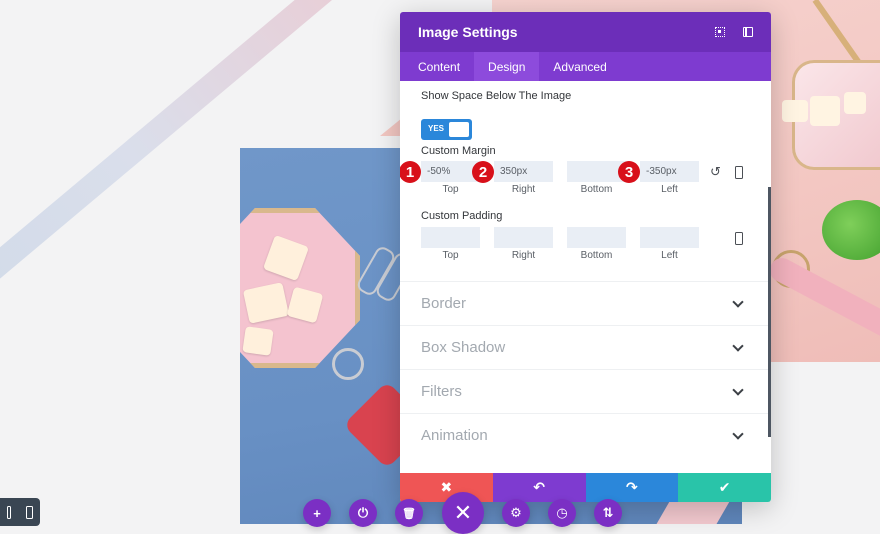  What do you see at coordinates (523, 255) in the screenshot?
I see `padding-right-caption: Right` at bounding box center [523, 255].